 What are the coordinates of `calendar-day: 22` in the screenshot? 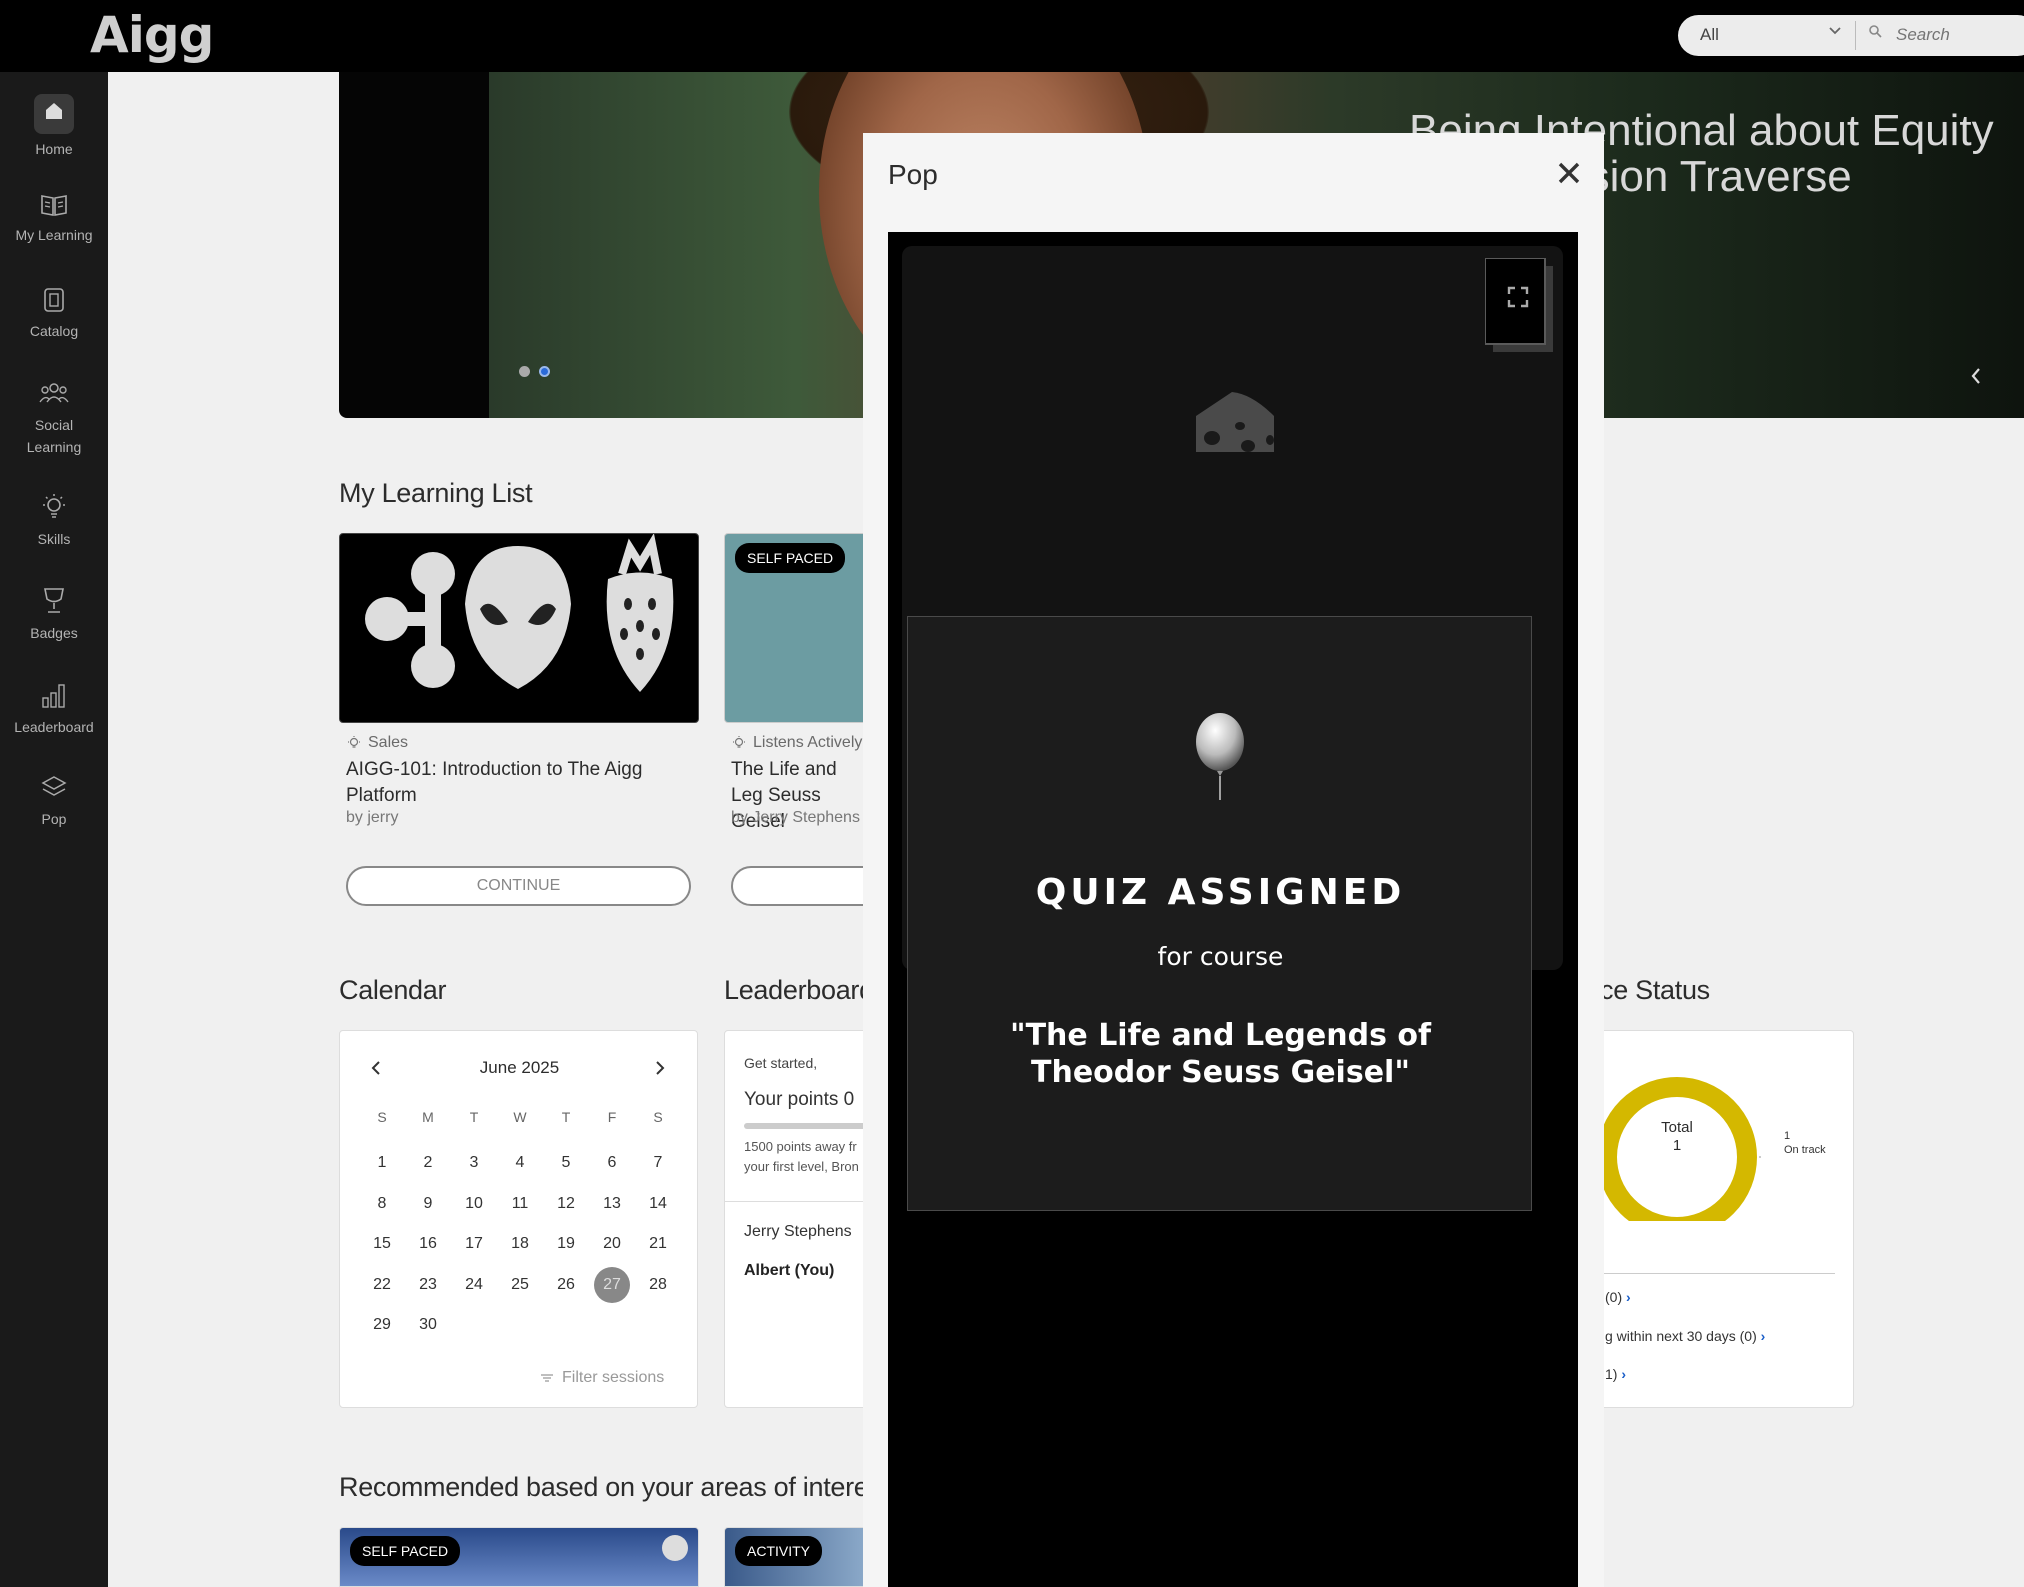 It's located at (382, 1285).